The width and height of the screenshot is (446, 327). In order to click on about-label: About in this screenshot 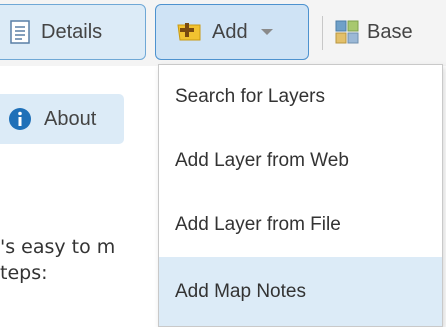, I will do `click(70, 118)`.